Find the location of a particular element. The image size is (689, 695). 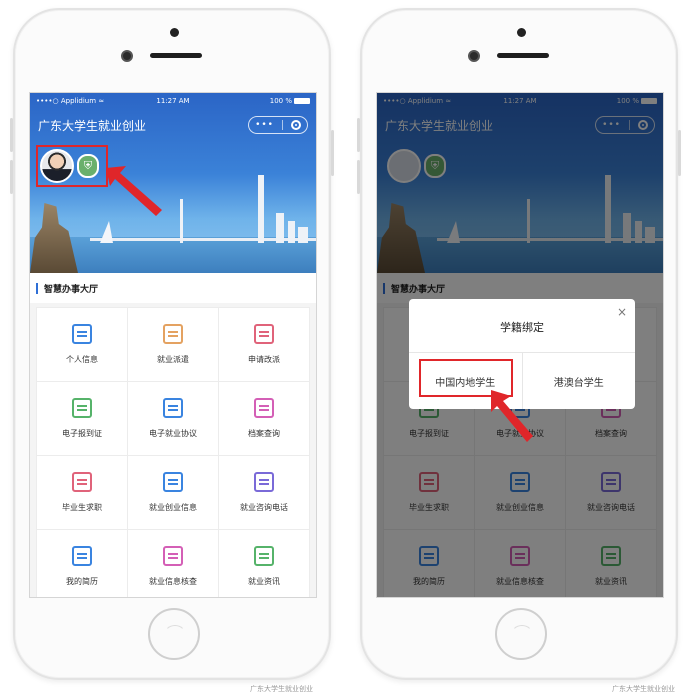

more-menu-icon: ••• is located at coordinates (264, 125).